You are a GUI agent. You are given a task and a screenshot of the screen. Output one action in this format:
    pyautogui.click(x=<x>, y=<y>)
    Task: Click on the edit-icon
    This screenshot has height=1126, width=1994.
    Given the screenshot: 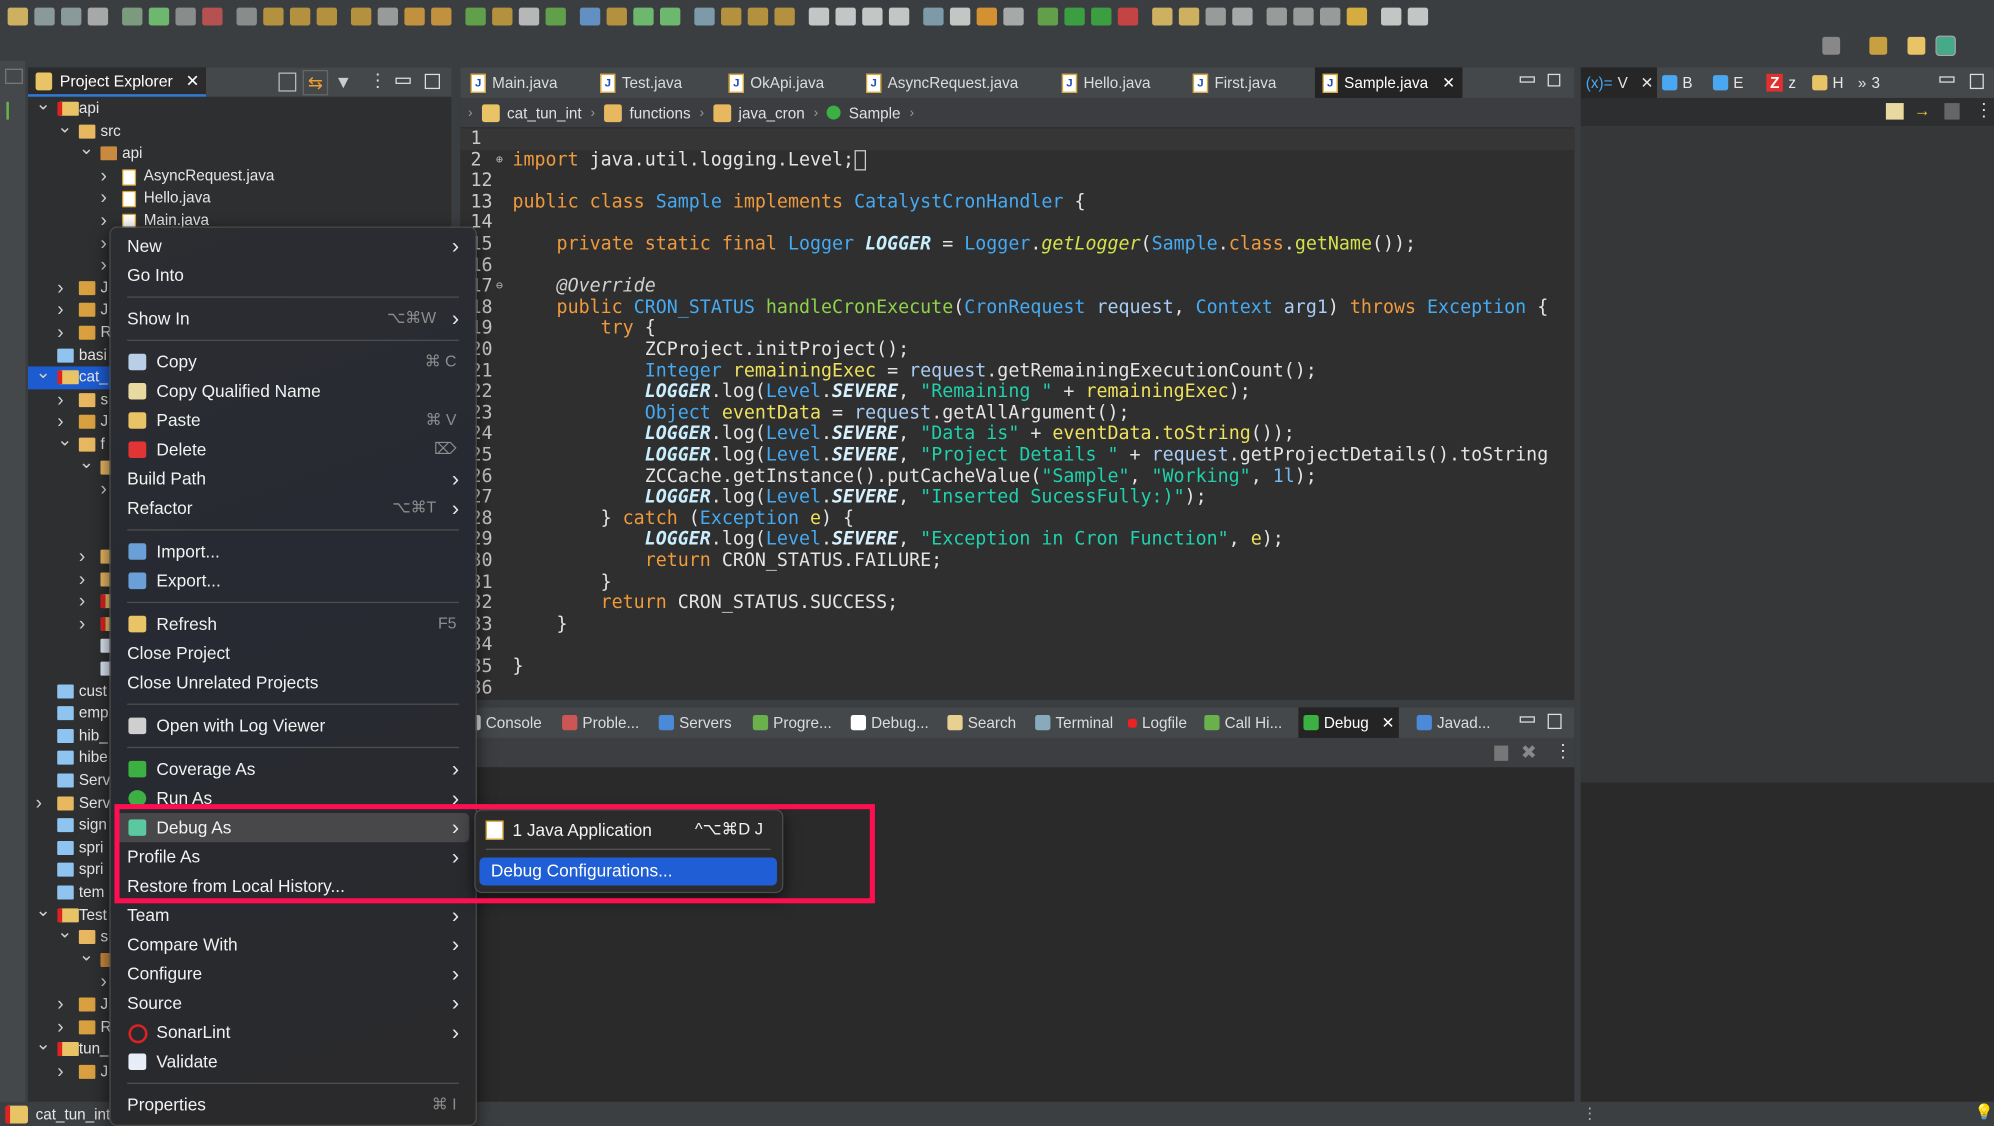 What is the action you would take?
    pyautogui.click(x=731, y=16)
    